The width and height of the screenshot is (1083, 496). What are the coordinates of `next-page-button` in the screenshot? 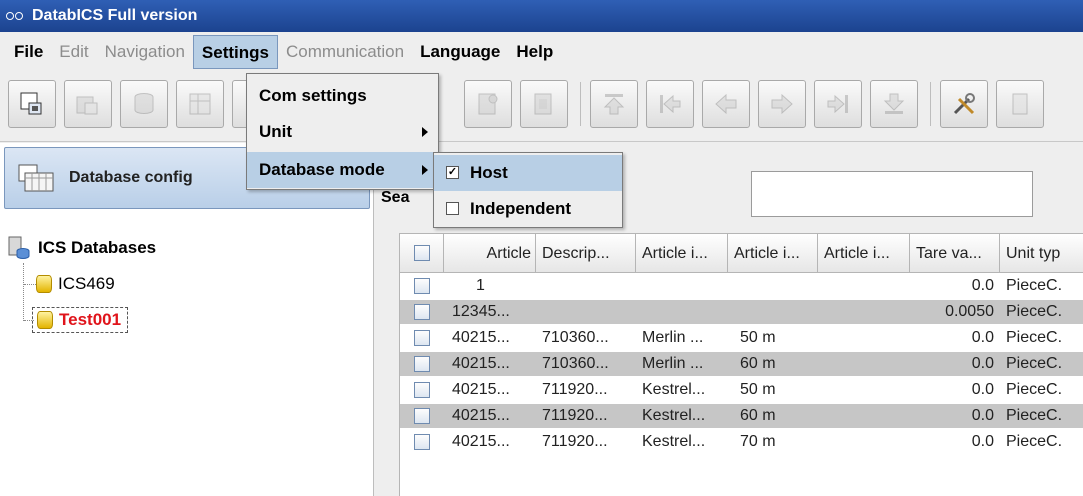 It's located at (838, 104).